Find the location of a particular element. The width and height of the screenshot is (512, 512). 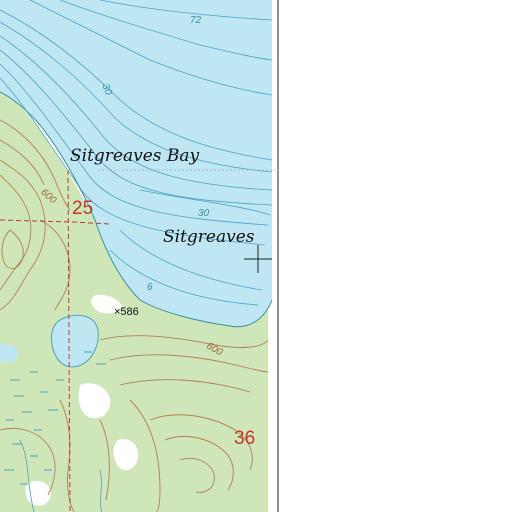

depth-label-72: 72 is located at coordinates (196, 20).